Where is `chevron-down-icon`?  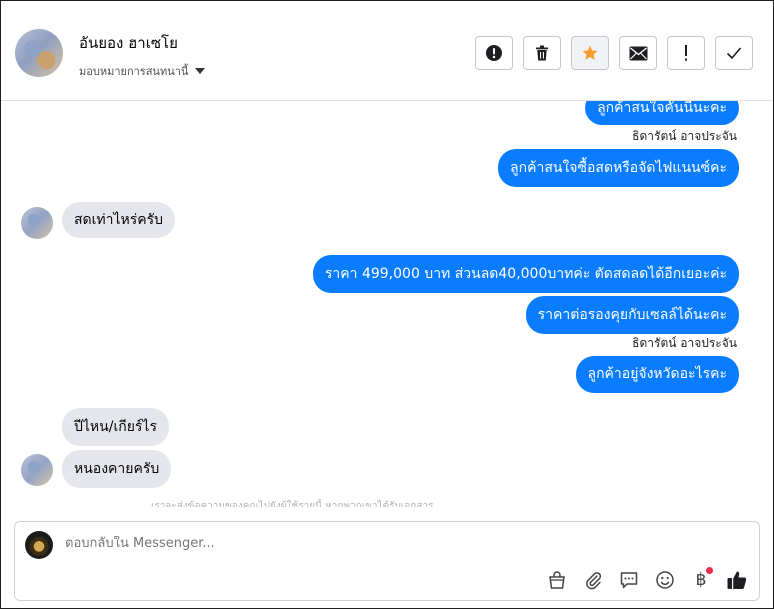
chevron-down-icon is located at coordinates (200, 71).